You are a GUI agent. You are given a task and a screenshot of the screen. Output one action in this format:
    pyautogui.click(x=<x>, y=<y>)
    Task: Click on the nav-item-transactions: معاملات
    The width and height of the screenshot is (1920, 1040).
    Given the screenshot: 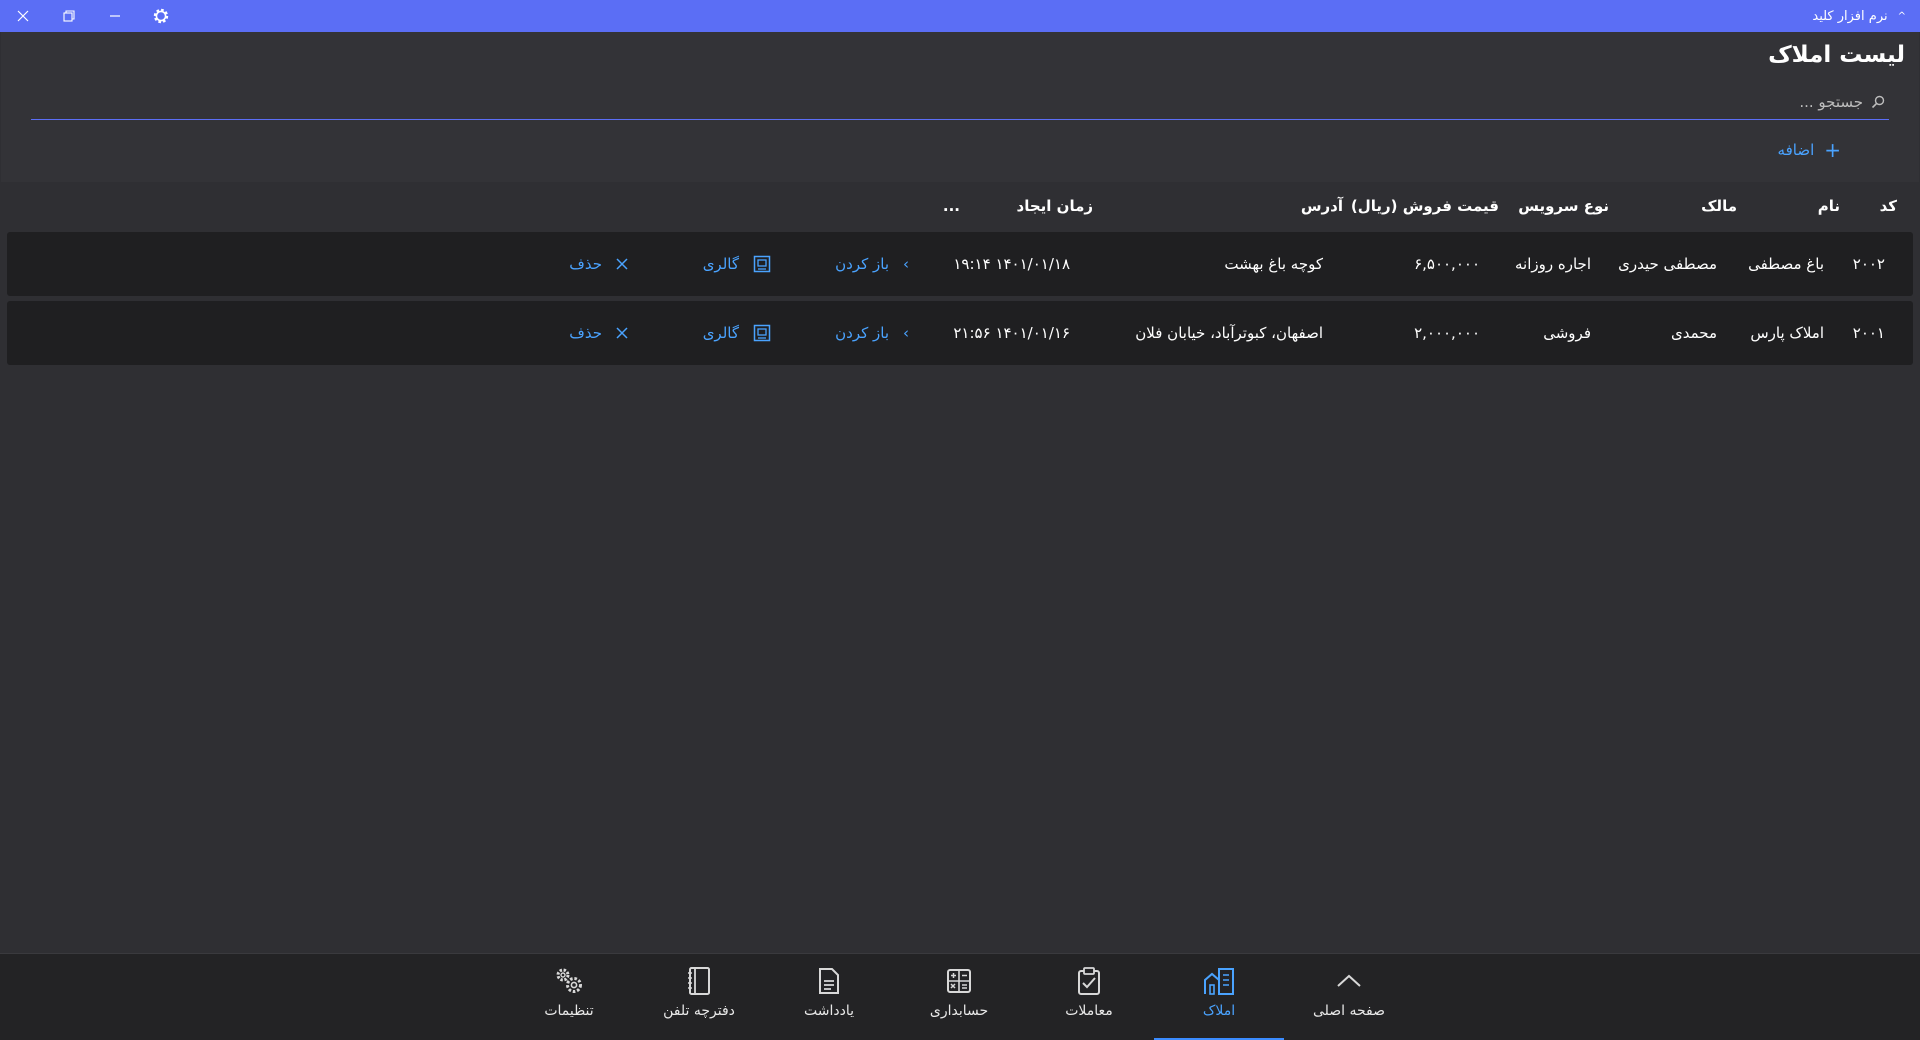 What is the action you would take?
    pyautogui.click(x=1089, y=997)
    